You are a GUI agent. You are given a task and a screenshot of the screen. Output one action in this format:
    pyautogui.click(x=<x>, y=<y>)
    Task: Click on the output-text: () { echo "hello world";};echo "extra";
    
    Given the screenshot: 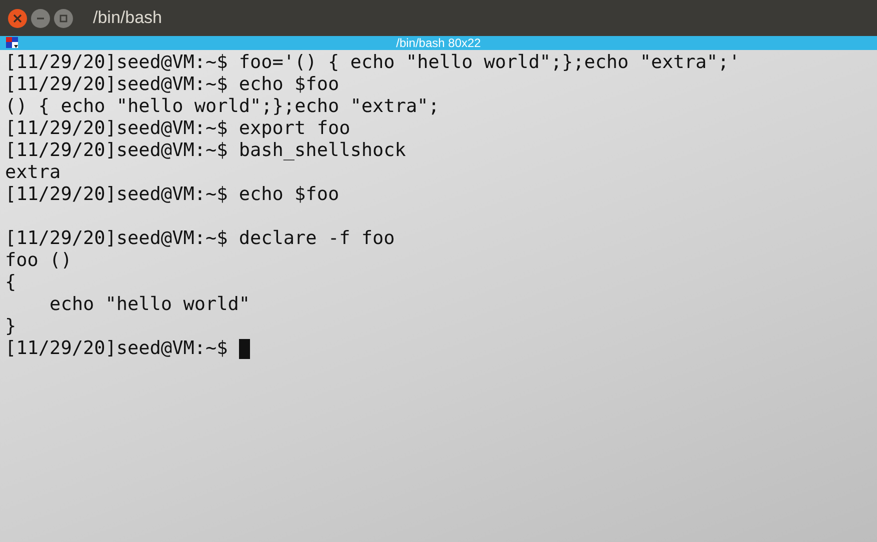 What is the action you would take?
    pyautogui.click(x=222, y=107)
    